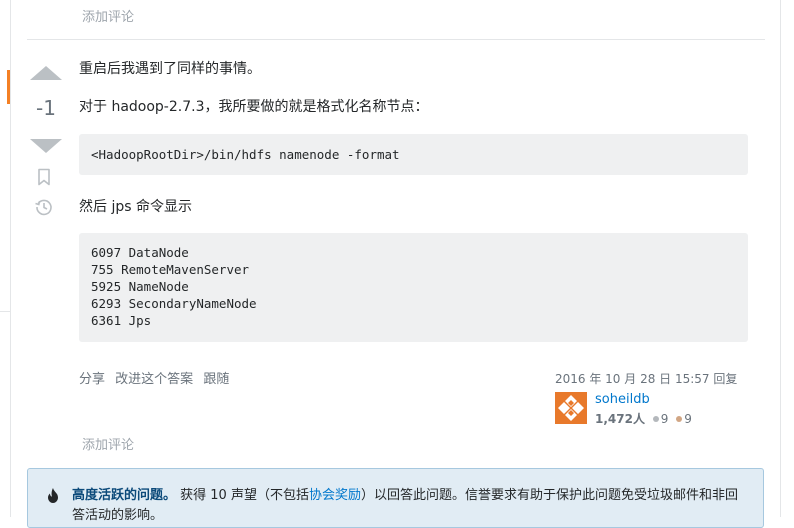 The height and width of the screenshot is (528, 794). What do you see at coordinates (655, 419) in the screenshot?
I see `silver-badge-icon` at bounding box center [655, 419].